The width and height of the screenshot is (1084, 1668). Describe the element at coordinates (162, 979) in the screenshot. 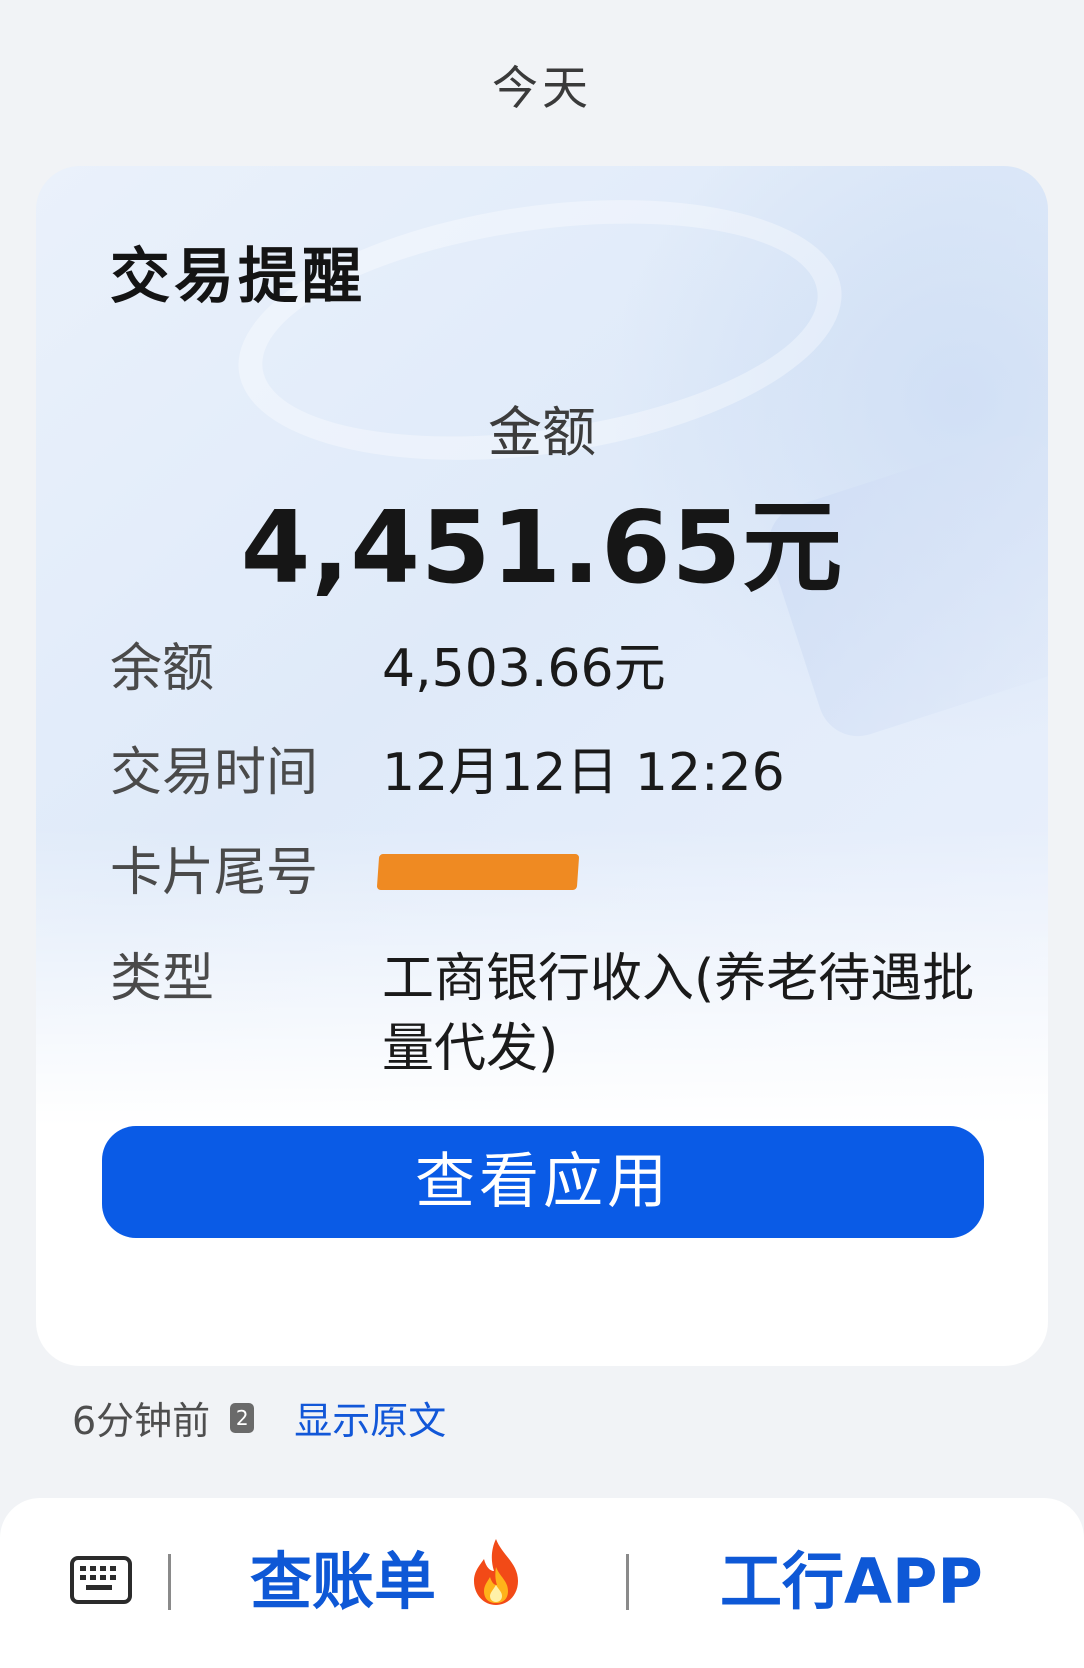

I see `transaction-type-label: 类型` at that location.